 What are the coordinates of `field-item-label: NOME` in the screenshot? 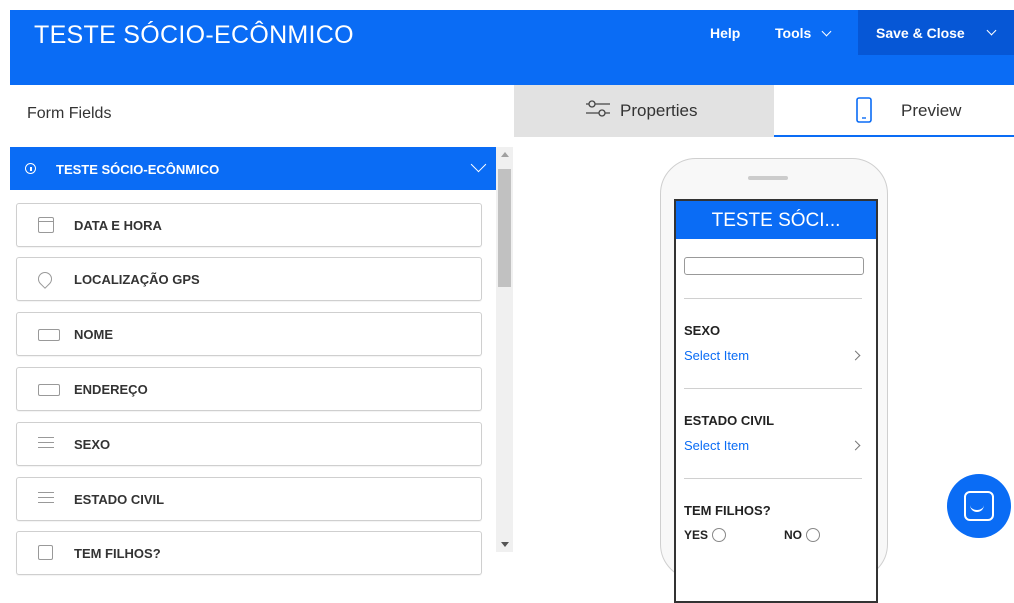 It's located at (93, 334).